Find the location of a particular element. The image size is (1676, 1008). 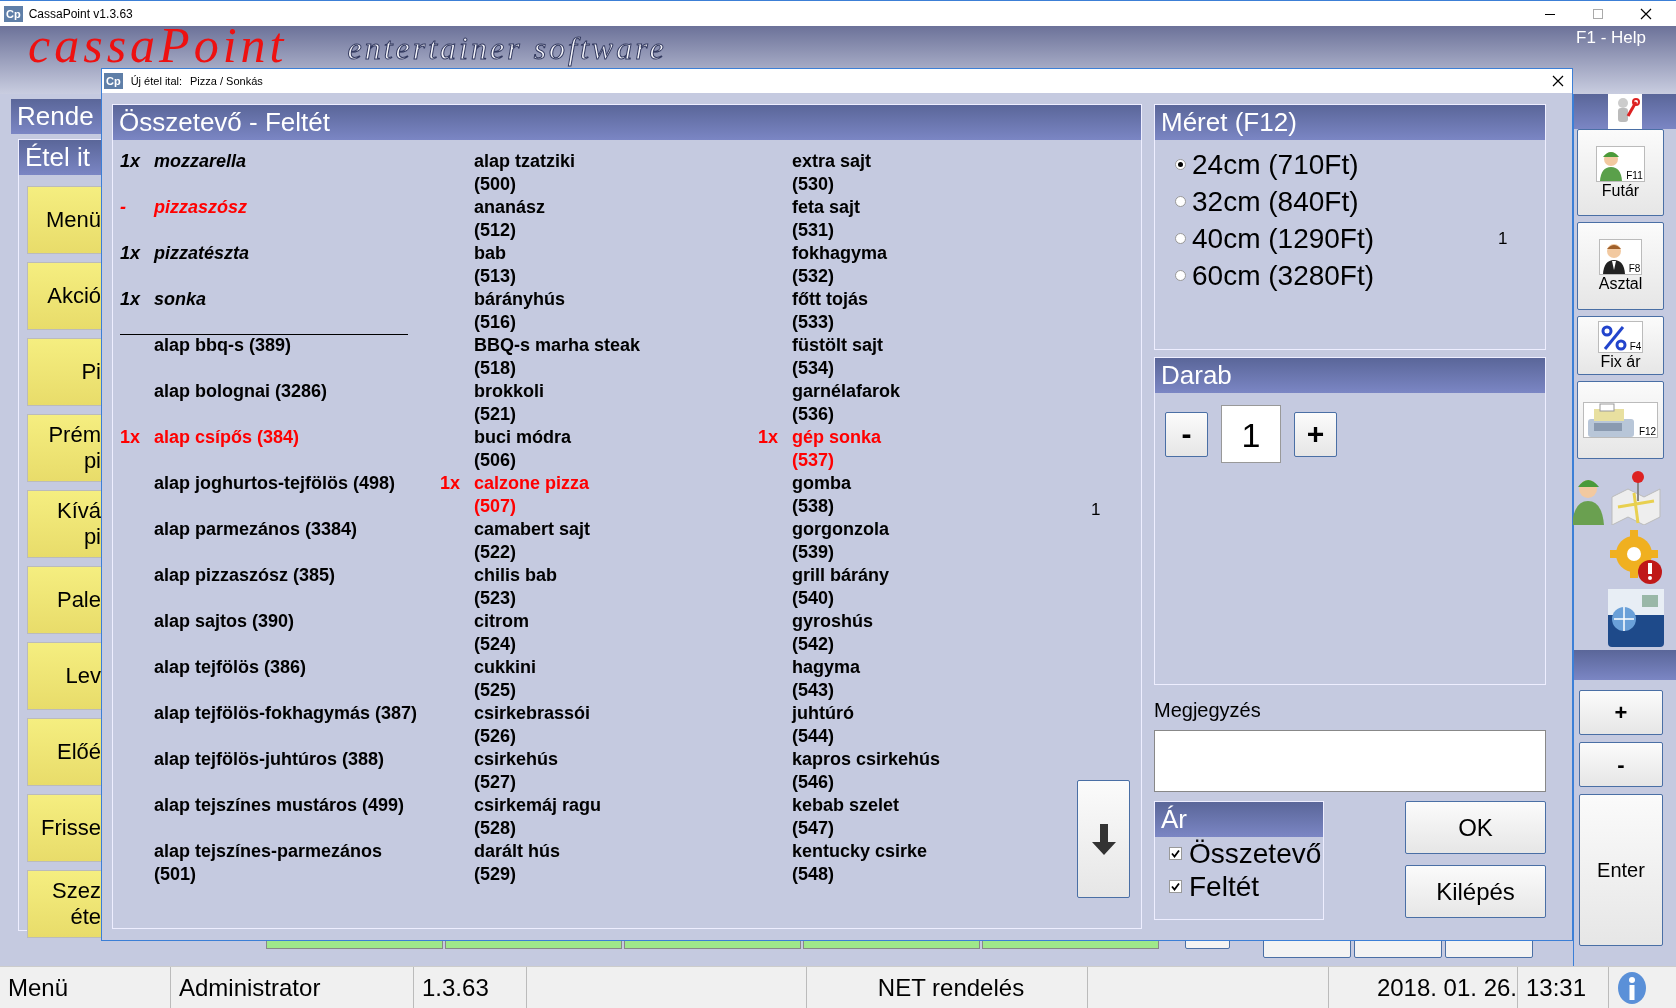

ingredient-name: pizzatészta is located at coordinates (291, 253).